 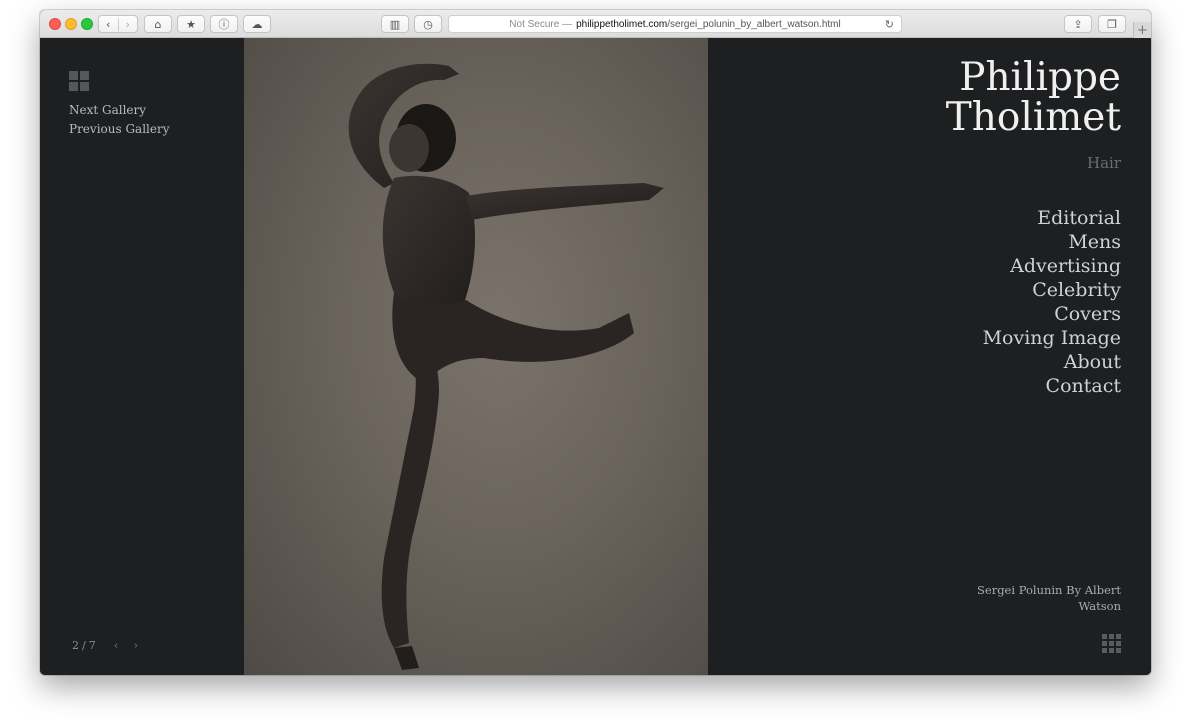 What do you see at coordinates (87, 24) in the screenshot?
I see `zoom-window-button` at bounding box center [87, 24].